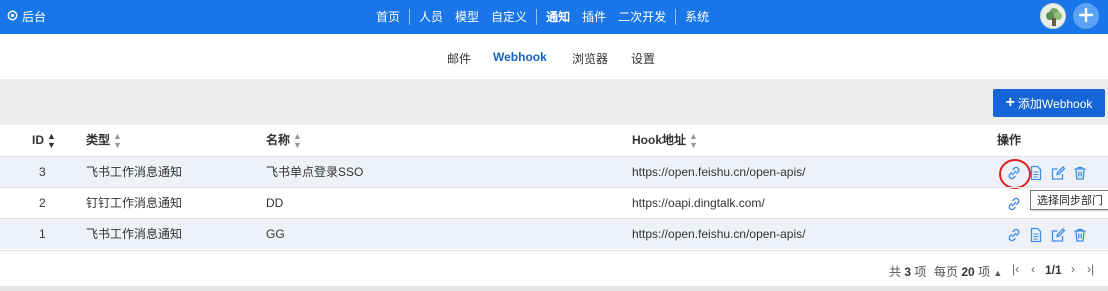 The width and height of the screenshot is (1108, 291). Describe the element at coordinates (275, 234) in the screenshot. I see `cell-name: GG` at that location.